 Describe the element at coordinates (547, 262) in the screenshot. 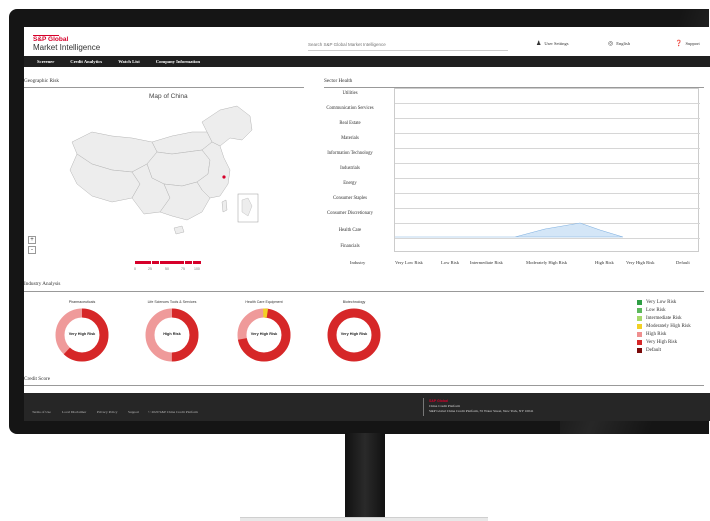

I see `axis-risk-level: Moderately High Risk` at that location.